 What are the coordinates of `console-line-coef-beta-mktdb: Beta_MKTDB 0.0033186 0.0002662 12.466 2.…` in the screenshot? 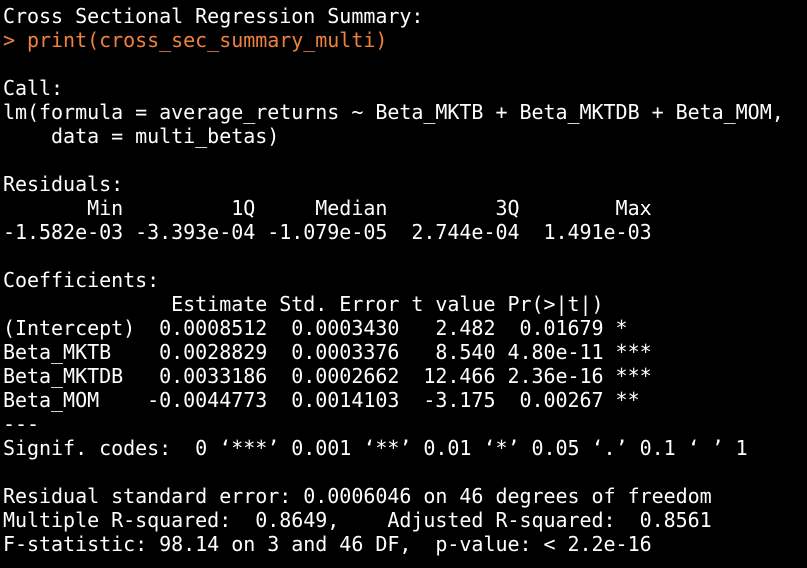 It's located at (327, 376).